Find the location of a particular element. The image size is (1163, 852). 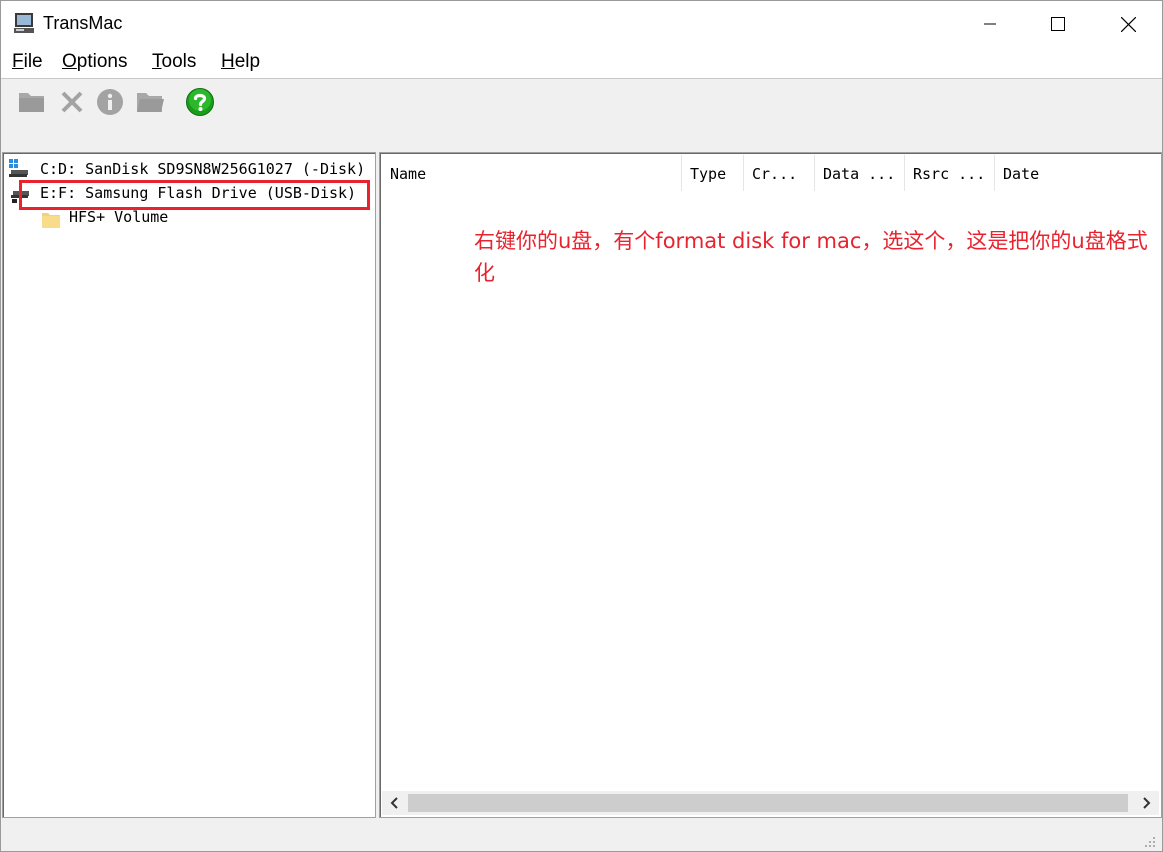

list-header: Name Type Cr... Data ... Rsrc ... Date is located at coordinates (770, 173).